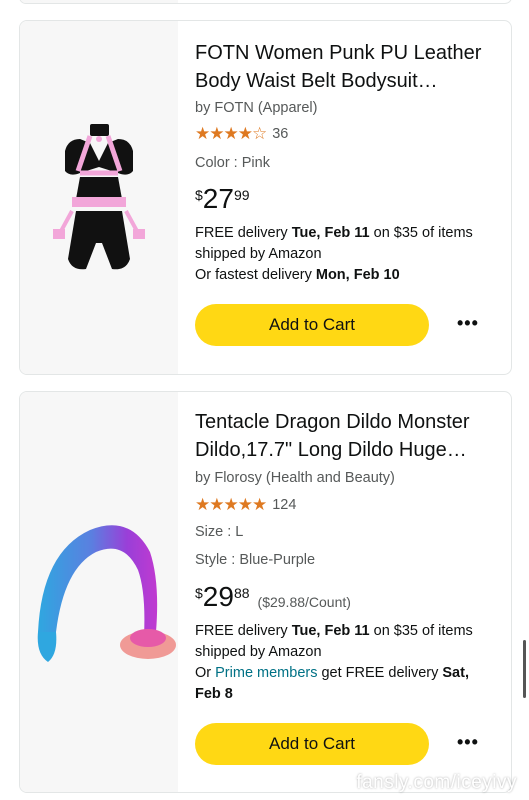 This screenshot has width=529, height=800. I want to click on delivery-line-4: Feb 8, so click(350, 694).